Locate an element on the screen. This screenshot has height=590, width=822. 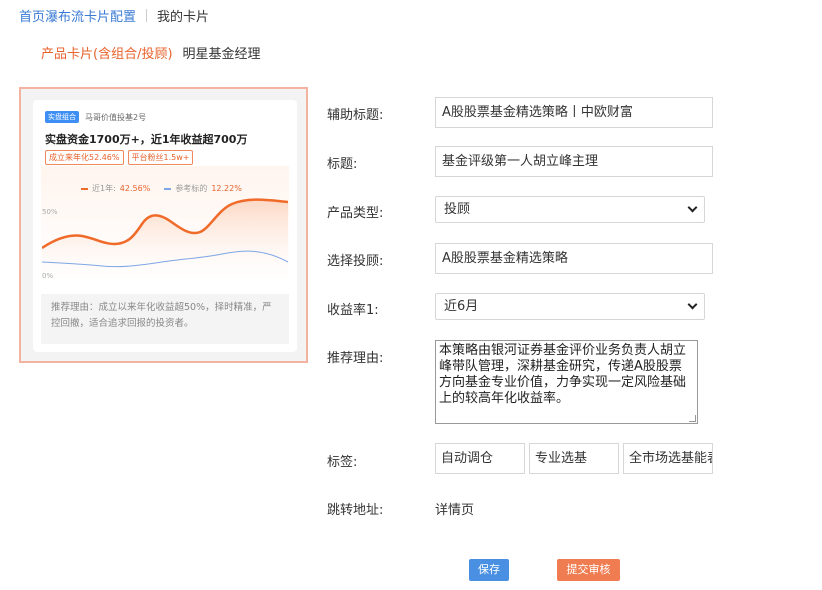
advisor-label: 选择投顾: is located at coordinates (355, 261).